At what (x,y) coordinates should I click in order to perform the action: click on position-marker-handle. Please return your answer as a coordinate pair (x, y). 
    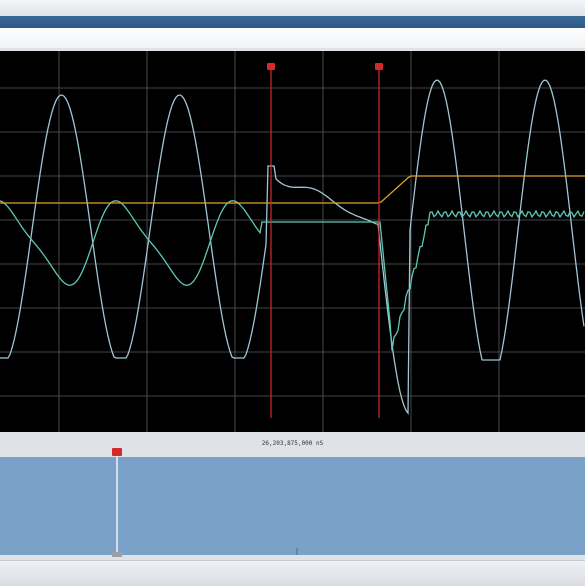
    Looking at the image, I should click on (117, 452).